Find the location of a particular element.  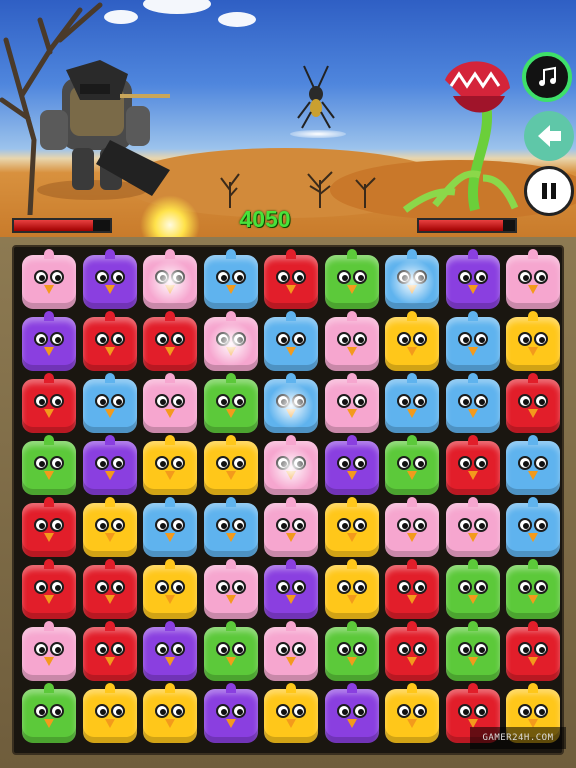

music-toggle-button is located at coordinates (547, 77).